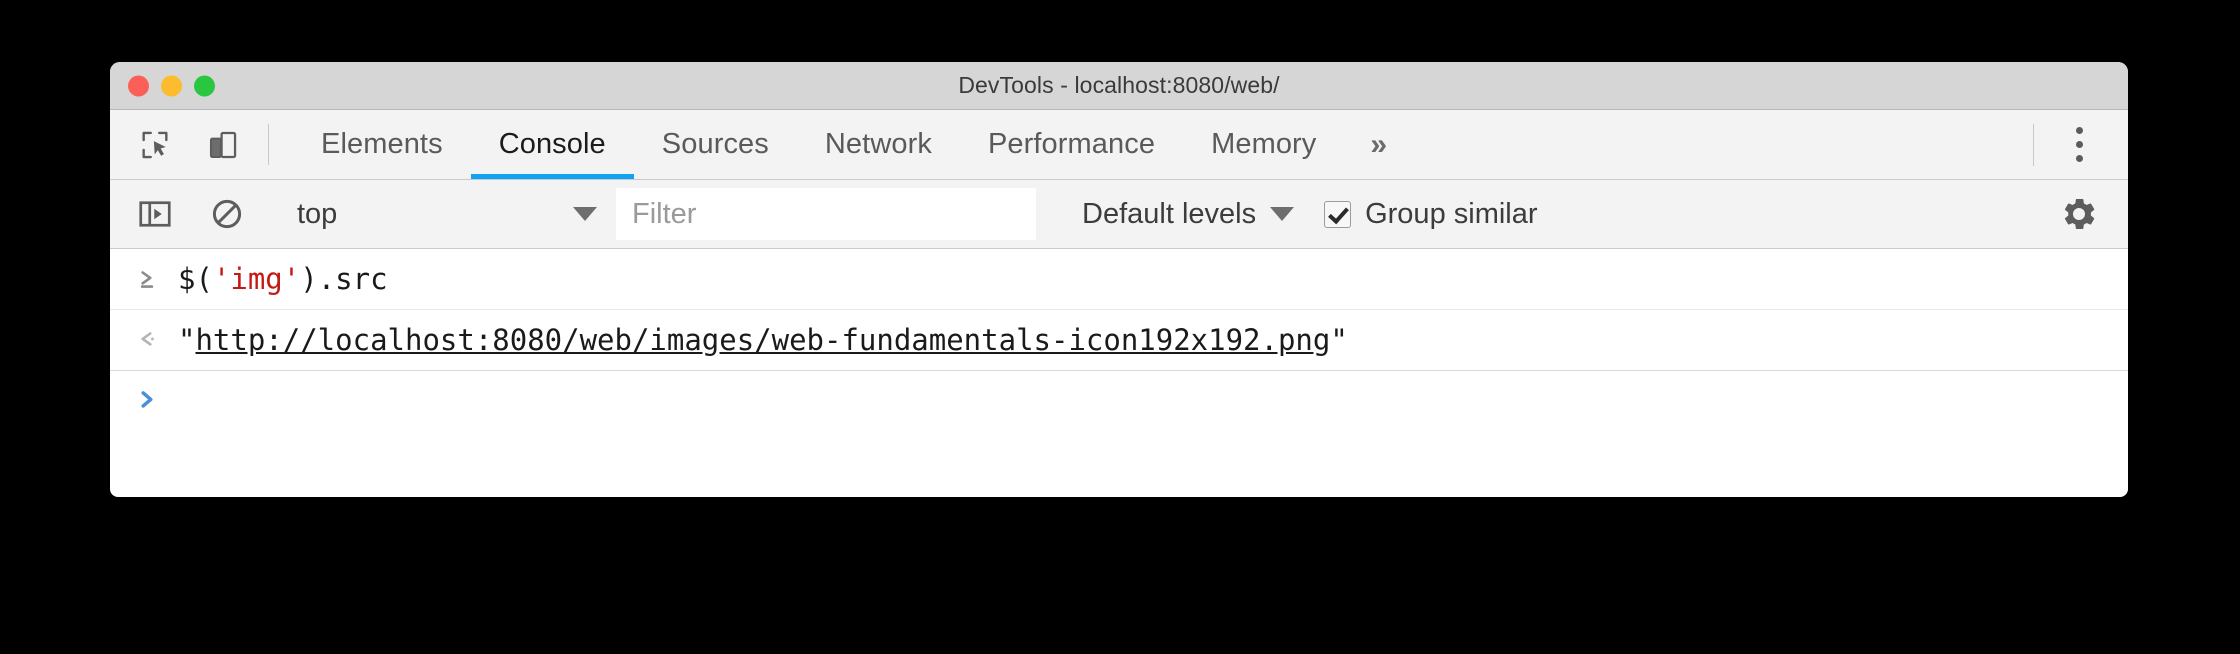 The image size is (2240, 654). I want to click on tab-elements: Elements, so click(382, 144).